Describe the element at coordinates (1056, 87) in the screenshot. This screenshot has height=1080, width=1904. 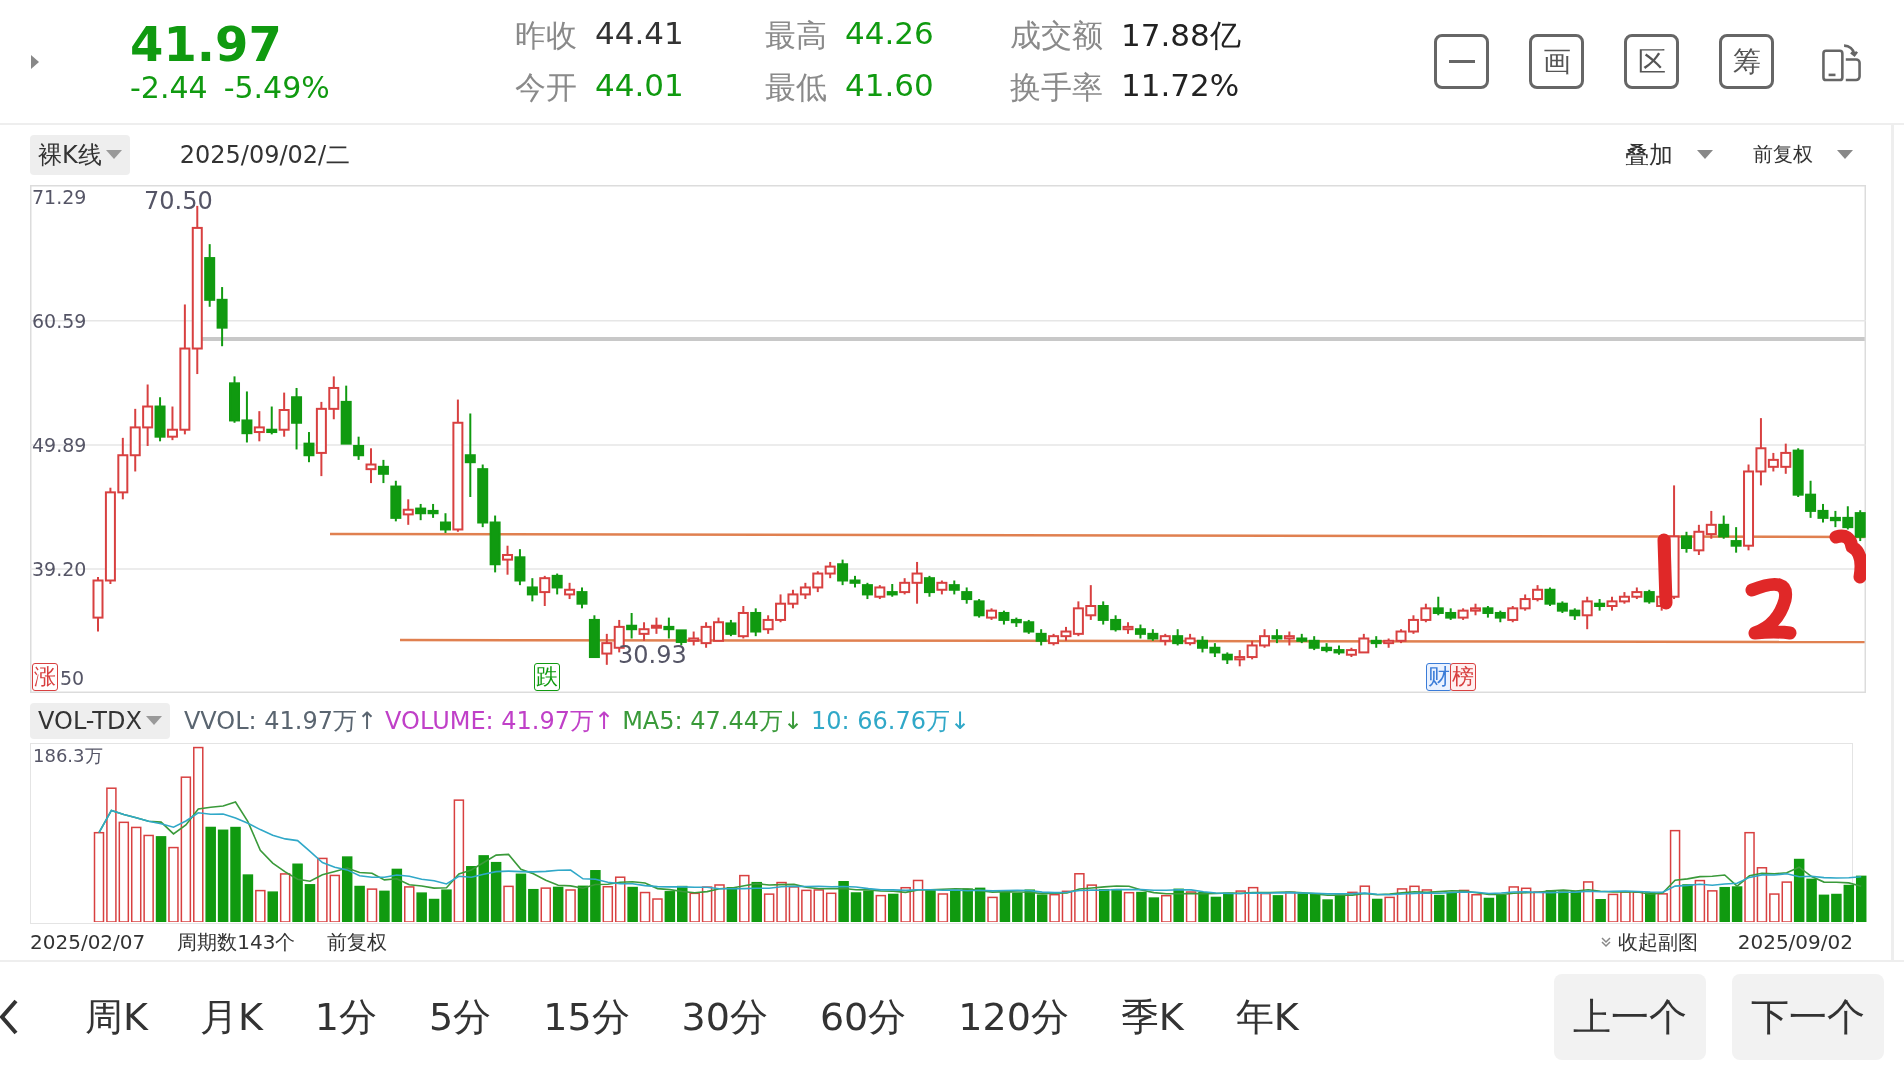
I see `stat-label: 换手率` at that location.